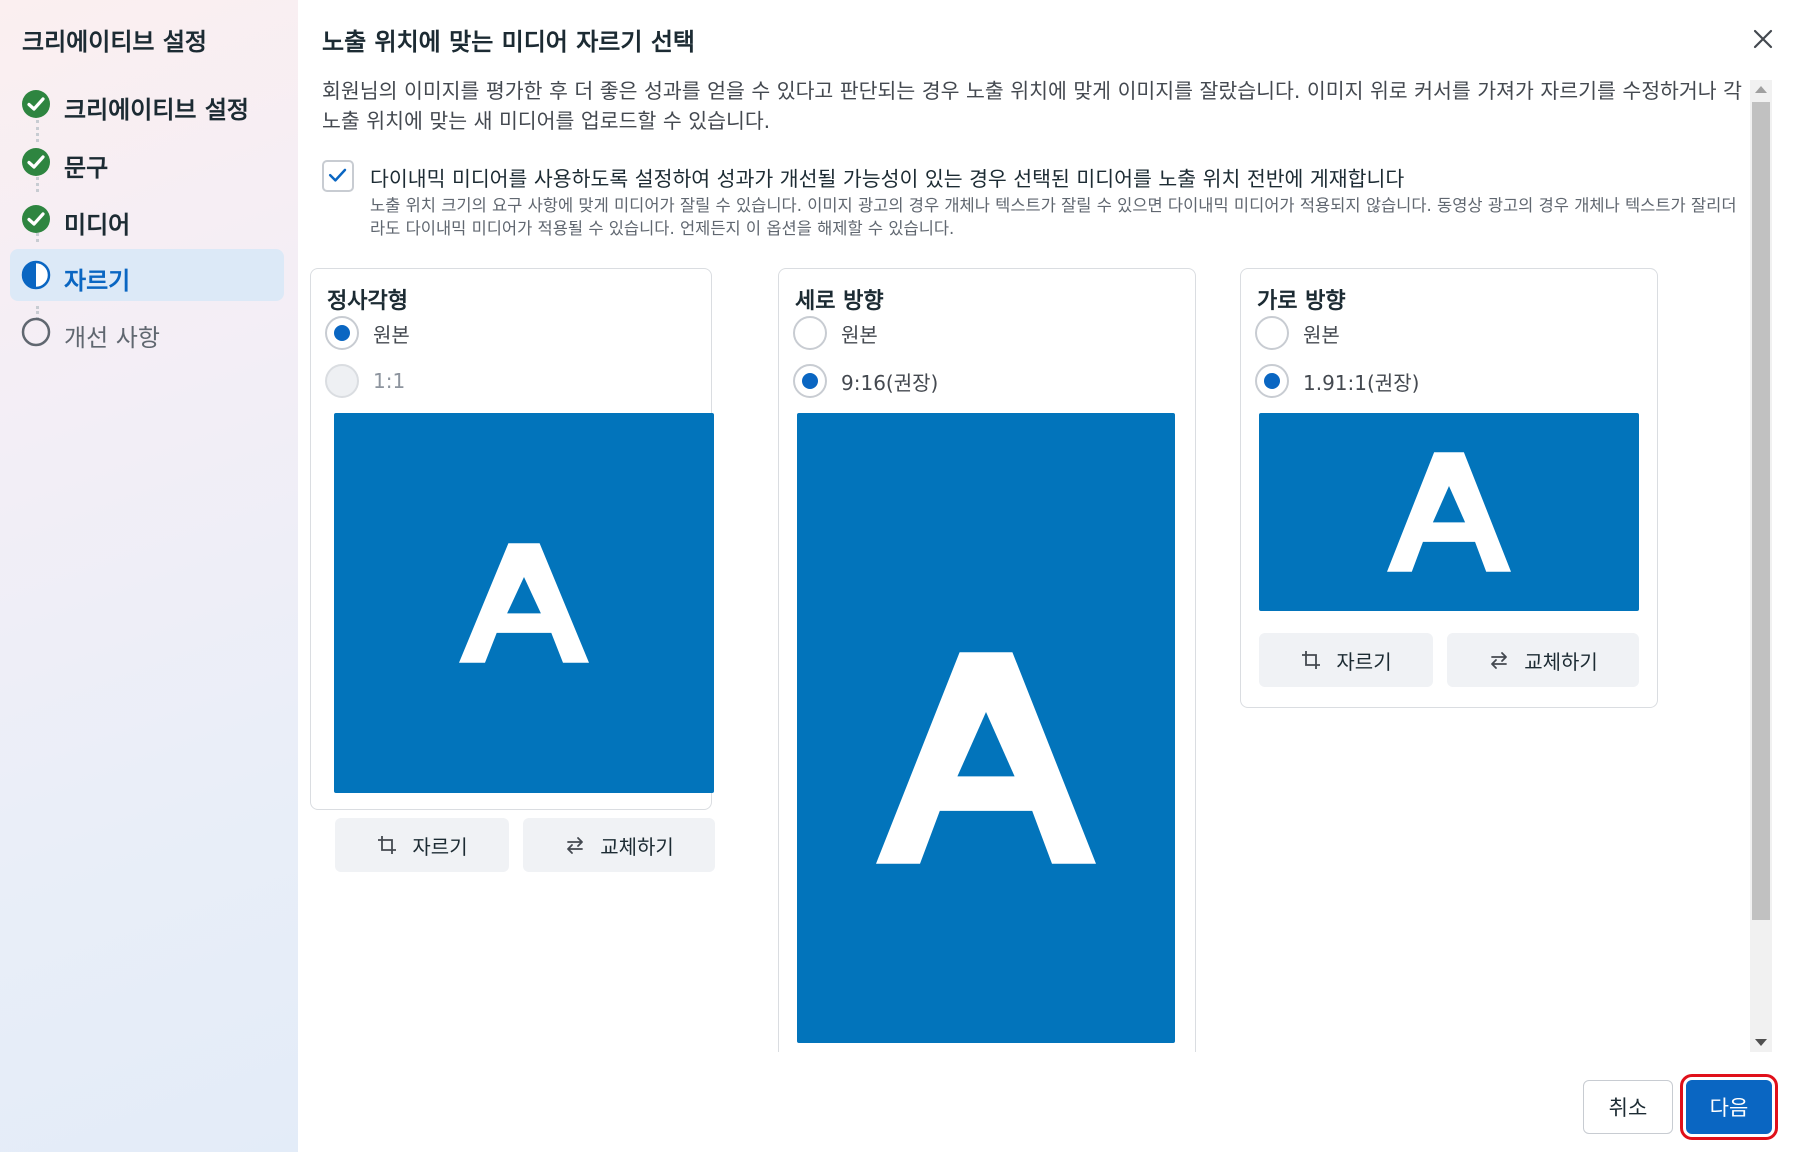 The image size is (1798, 1152). What do you see at coordinates (1301, 301) in the screenshot?
I see `card-title: 가로 방향` at bounding box center [1301, 301].